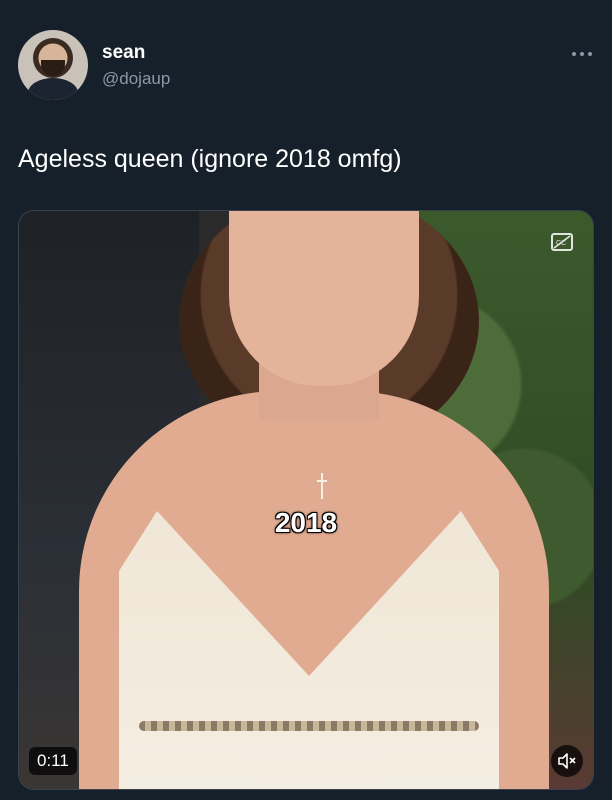  What do you see at coordinates (567, 761) in the screenshot?
I see `volume-muted-icon` at bounding box center [567, 761].